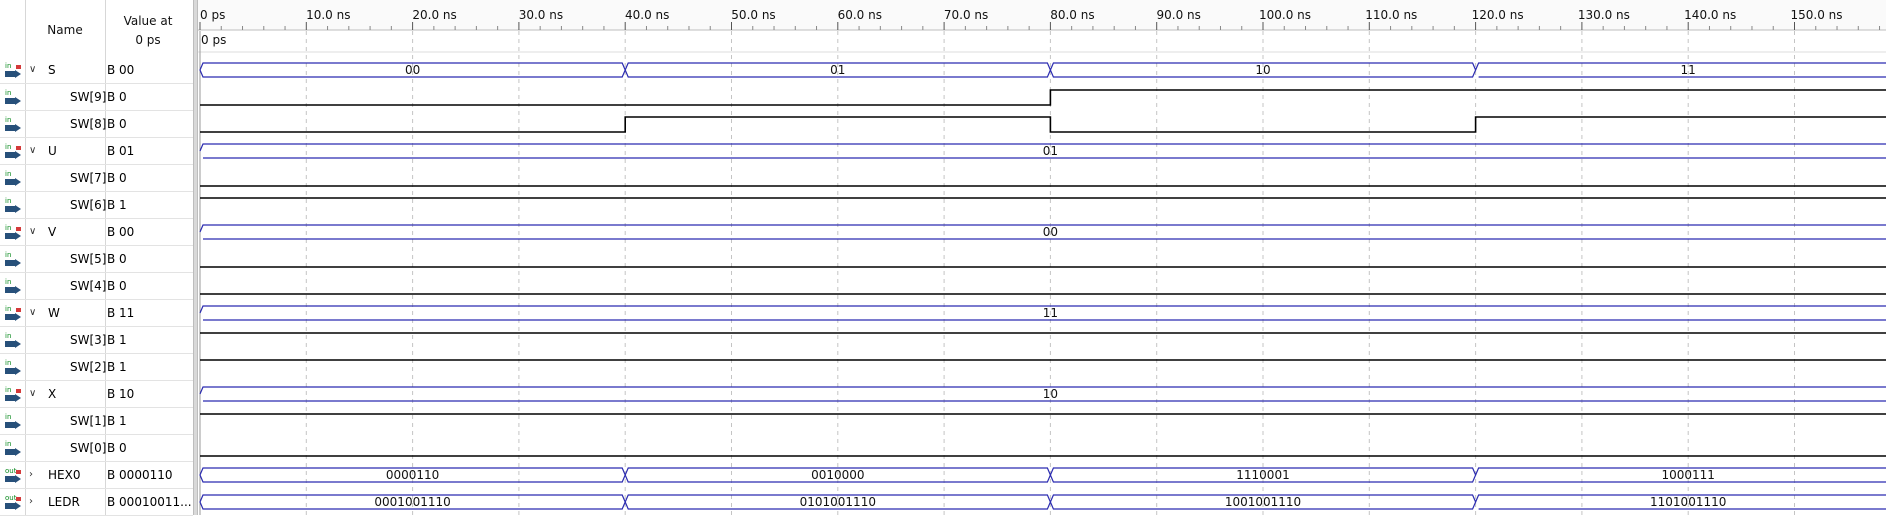  Describe the element at coordinates (1816, 15) in the screenshot. I see `ruler-tick-label: 150.0 ns` at that location.